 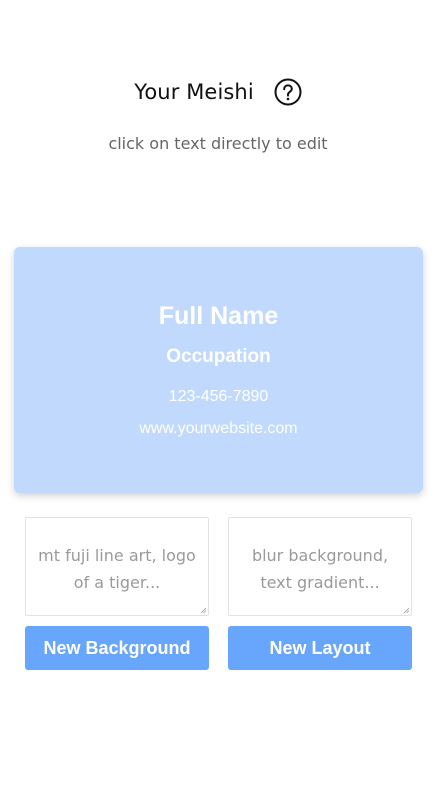 I want to click on card-website: www.yourwebsite.com, so click(x=218, y=429).